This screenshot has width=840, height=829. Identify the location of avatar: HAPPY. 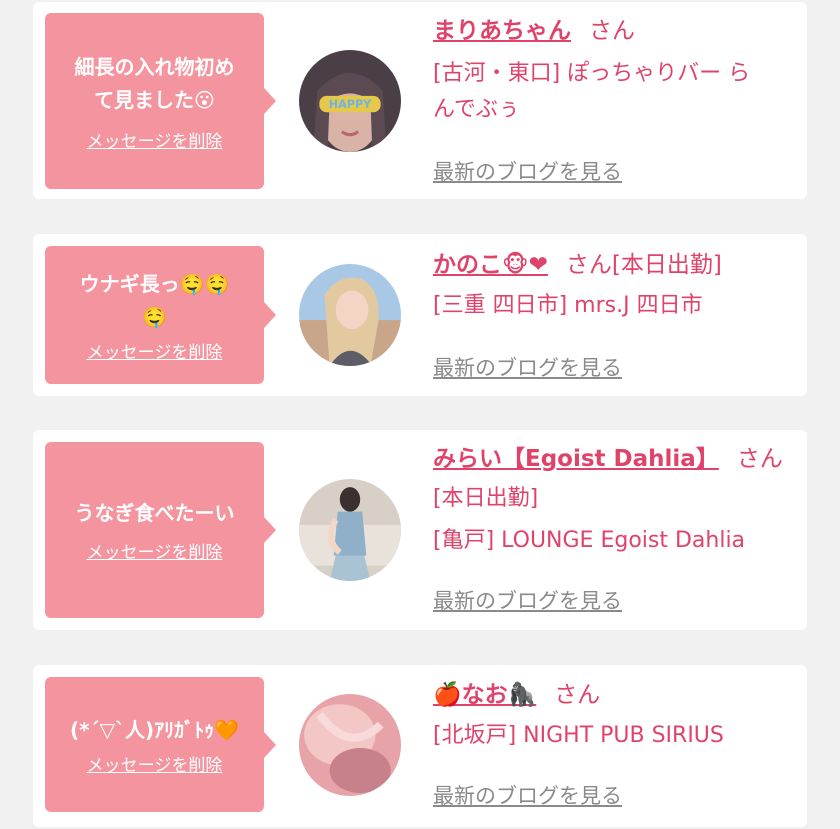
(350, 101).